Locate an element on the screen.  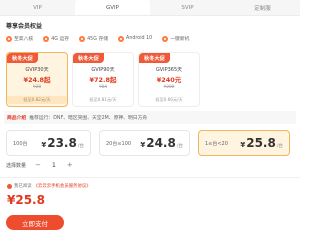
benefit-item: Android 10 is located at coordinates (135, 38).